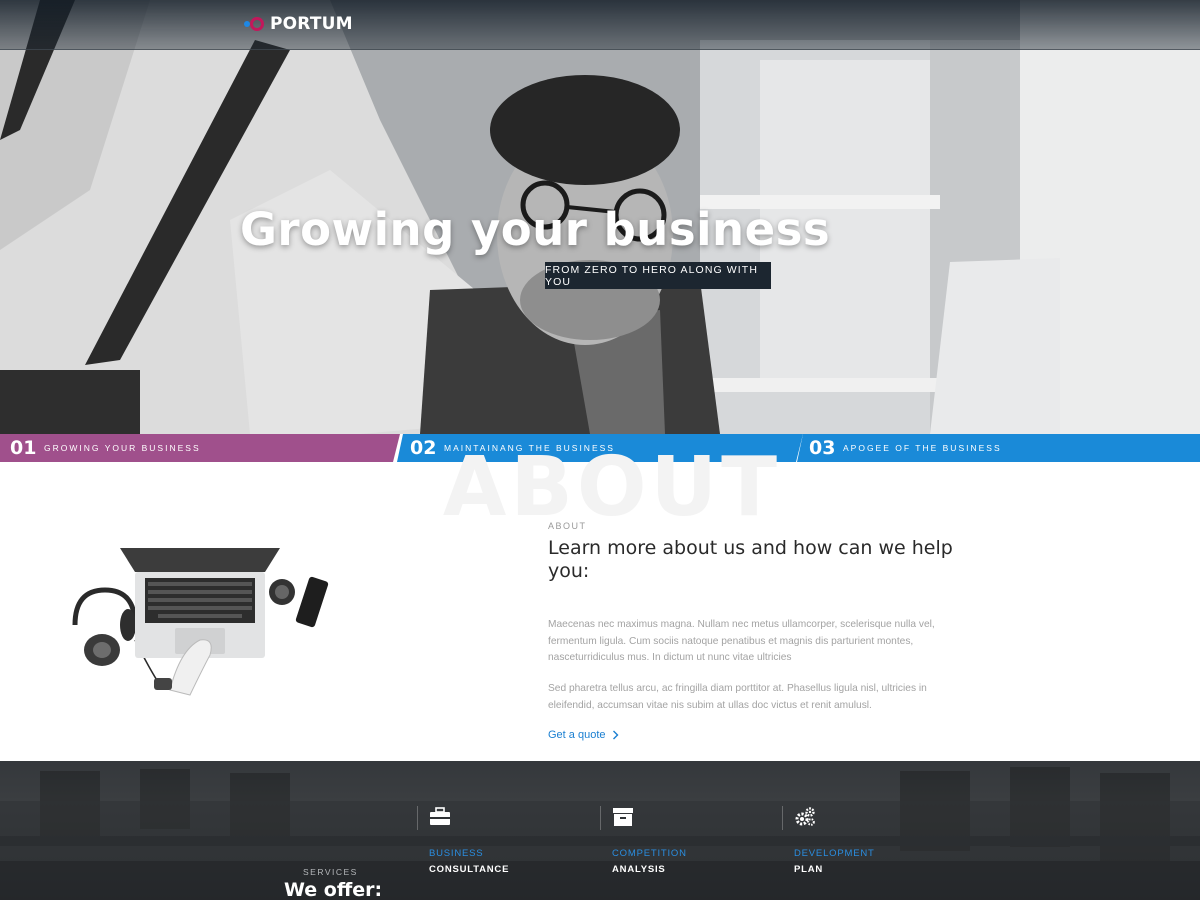  I want to click on gears-icon, so click(805, 816).